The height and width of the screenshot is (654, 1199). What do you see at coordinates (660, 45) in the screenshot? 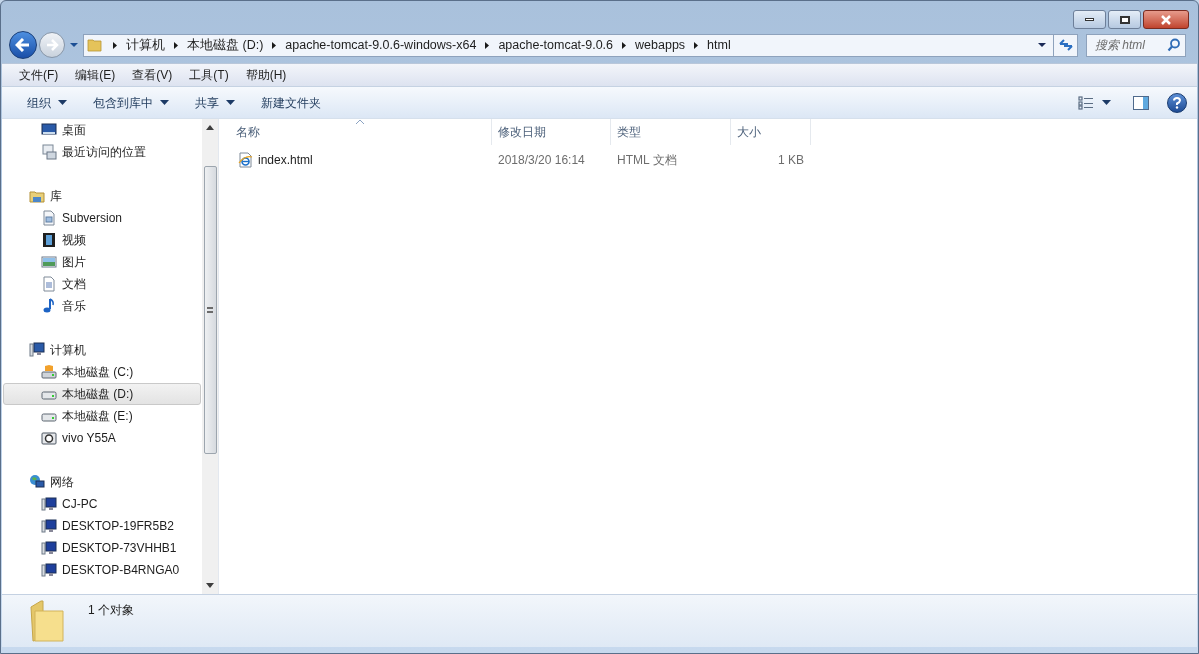
I see `breadcrumb-item: webapps` at bounding box center [660, 45].